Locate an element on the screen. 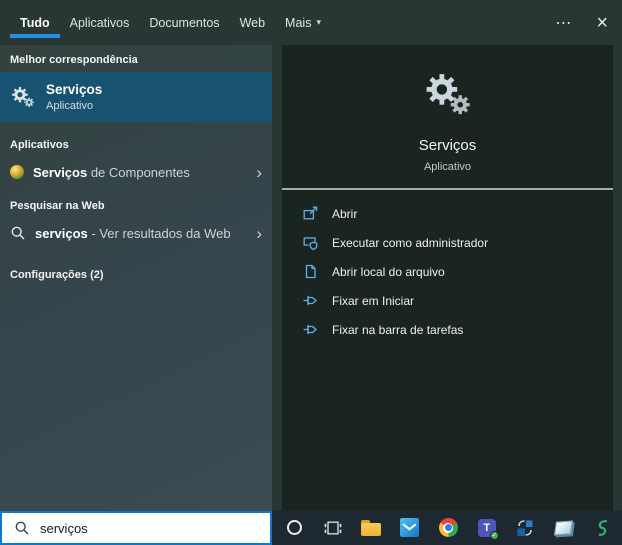 The image size is (622, 545). chrome-icon is located at coordinates (448, 527).